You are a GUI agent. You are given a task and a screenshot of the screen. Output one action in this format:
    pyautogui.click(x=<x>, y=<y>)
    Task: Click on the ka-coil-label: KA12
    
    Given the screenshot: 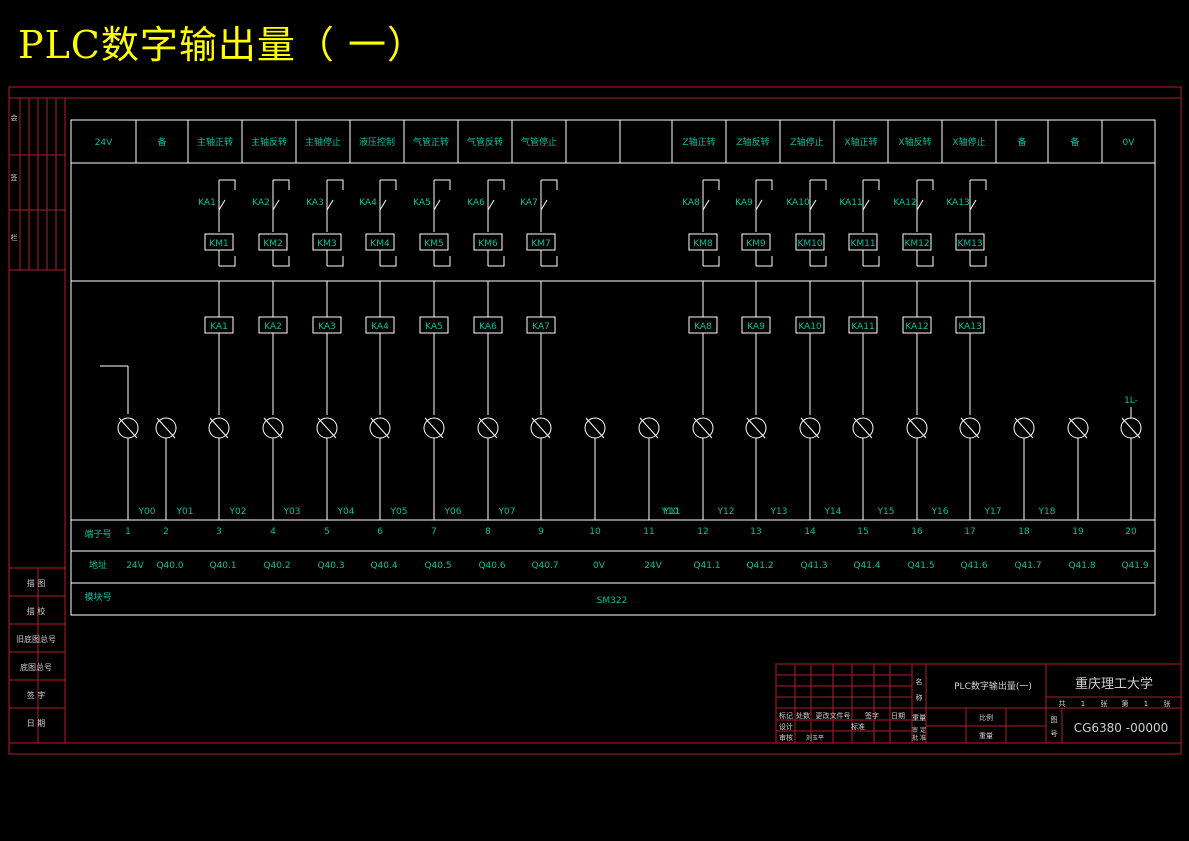 What is the action you would take?
    pyautogui.click(x=916, y=327)
    